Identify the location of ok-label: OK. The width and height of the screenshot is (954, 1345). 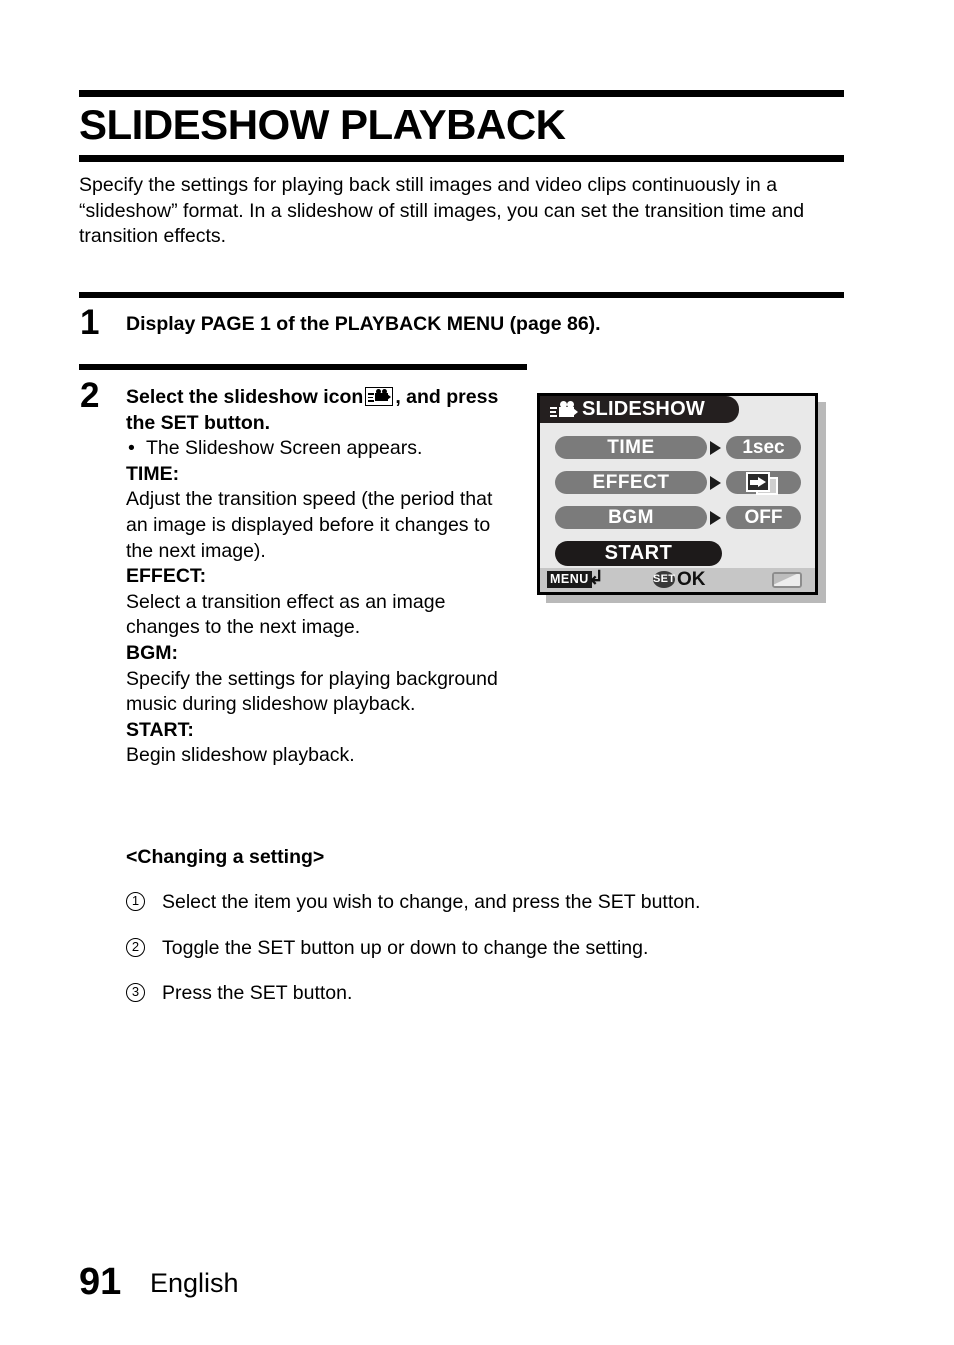
(691, 579).